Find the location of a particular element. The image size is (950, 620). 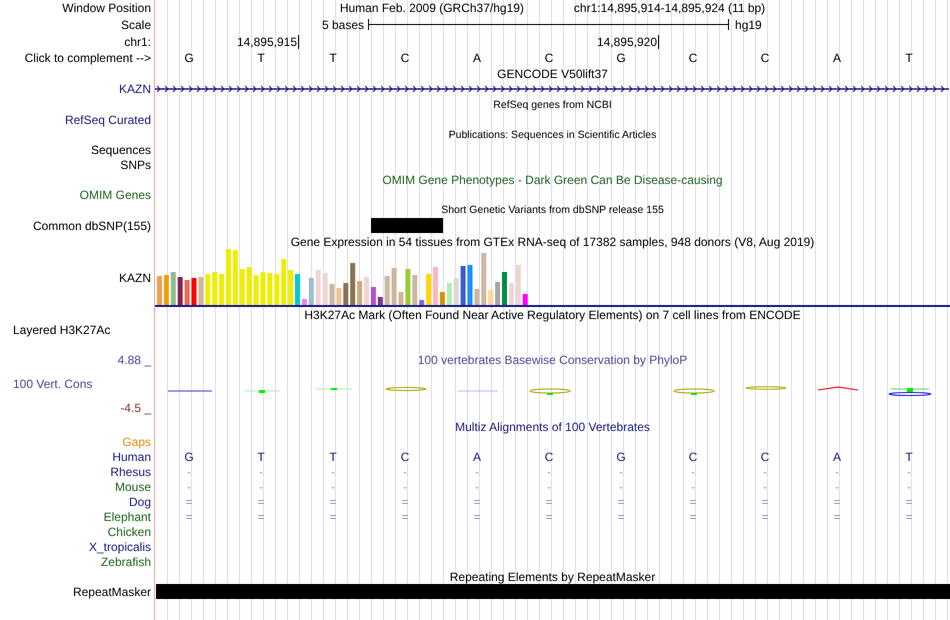

track-title: Multiz Alignments of 100 Vertebrates is located at coordinates (552, 427).